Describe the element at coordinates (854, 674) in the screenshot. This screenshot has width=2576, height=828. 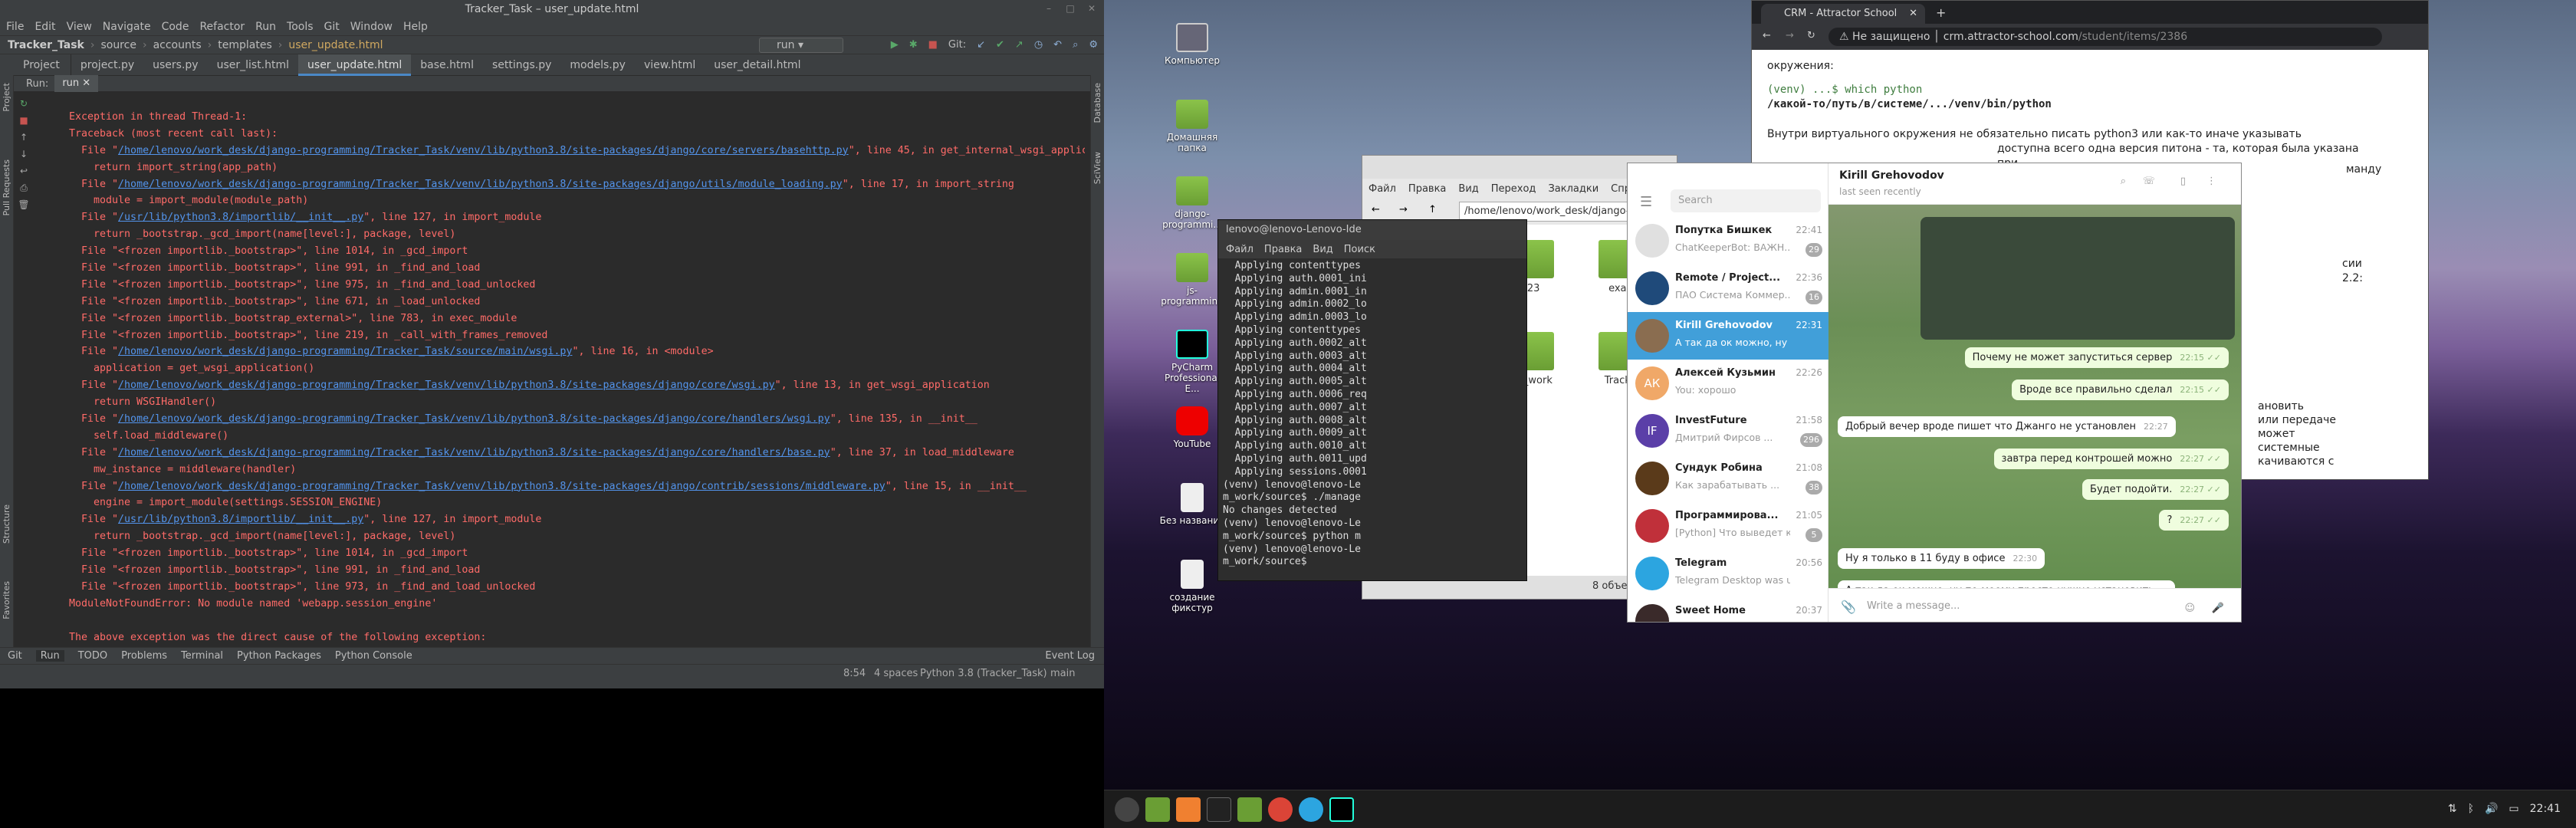
I see `caret-position: 8:54` at that location.